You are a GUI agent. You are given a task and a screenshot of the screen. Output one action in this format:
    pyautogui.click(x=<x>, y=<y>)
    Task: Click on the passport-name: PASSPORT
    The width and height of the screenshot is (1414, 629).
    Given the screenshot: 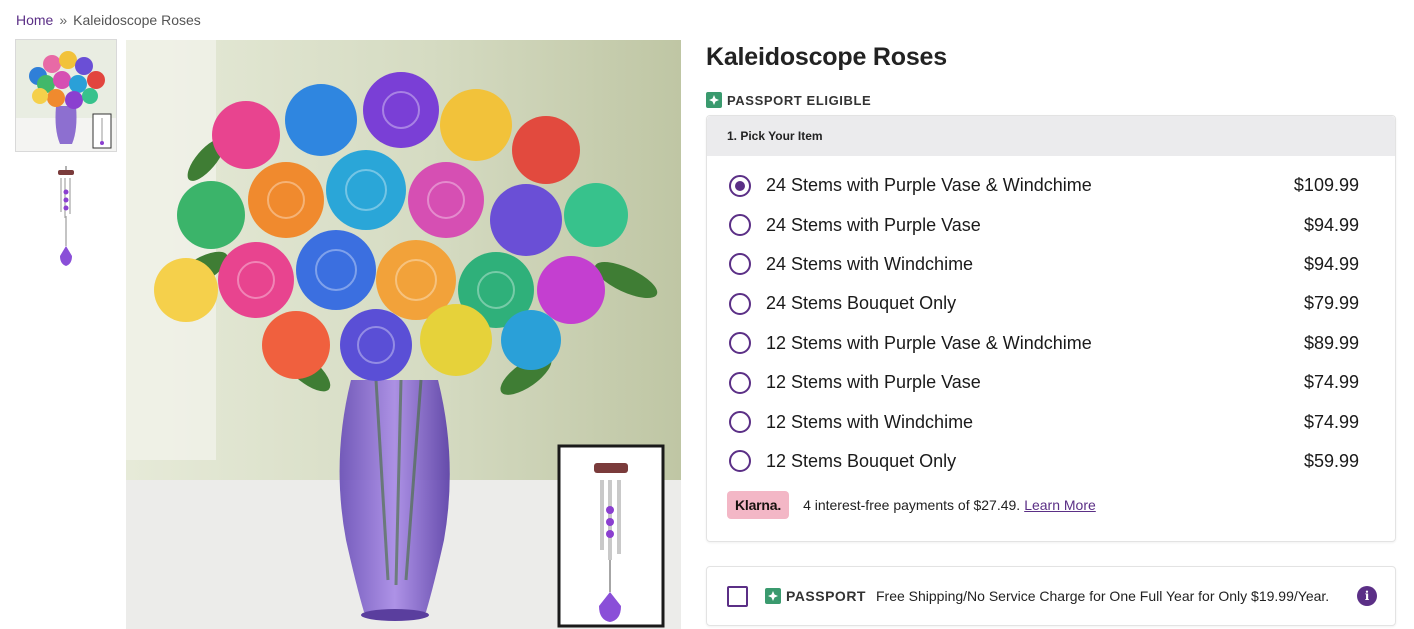 What is the action you would take?
    pyautogui.click(x=826, y=596)
    